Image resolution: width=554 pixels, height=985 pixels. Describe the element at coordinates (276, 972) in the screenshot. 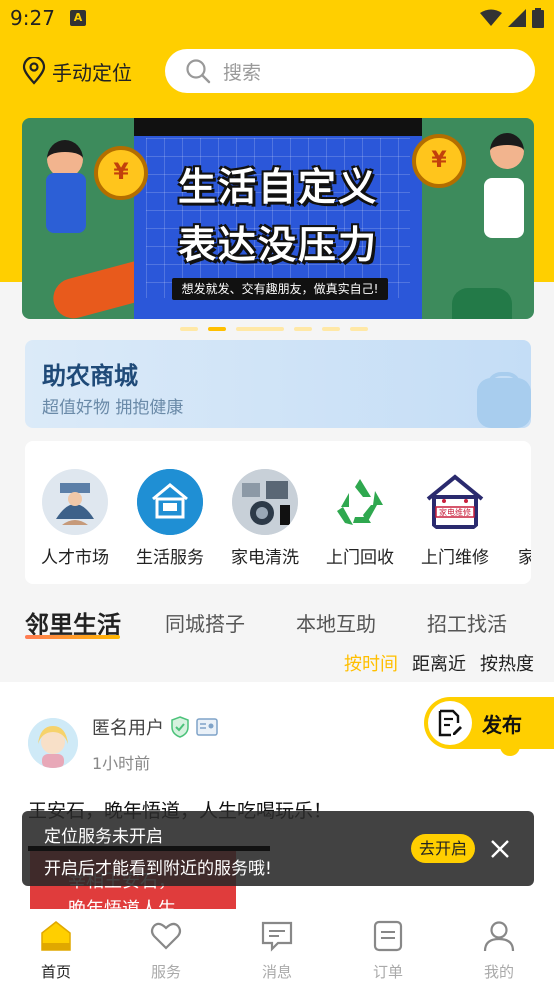

I see `nav-label: 消息` at that location.